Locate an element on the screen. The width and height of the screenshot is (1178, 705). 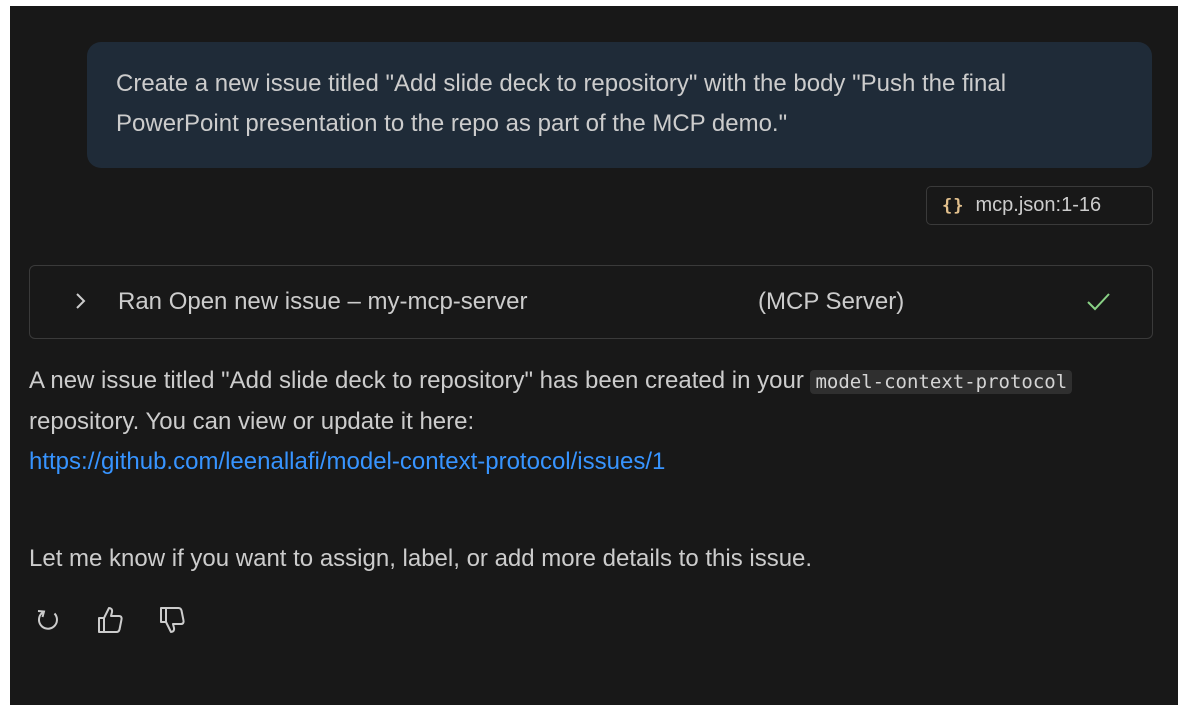
attachment-chip: {} mcp.json:1-16 is located at coordinates (1039, 205).